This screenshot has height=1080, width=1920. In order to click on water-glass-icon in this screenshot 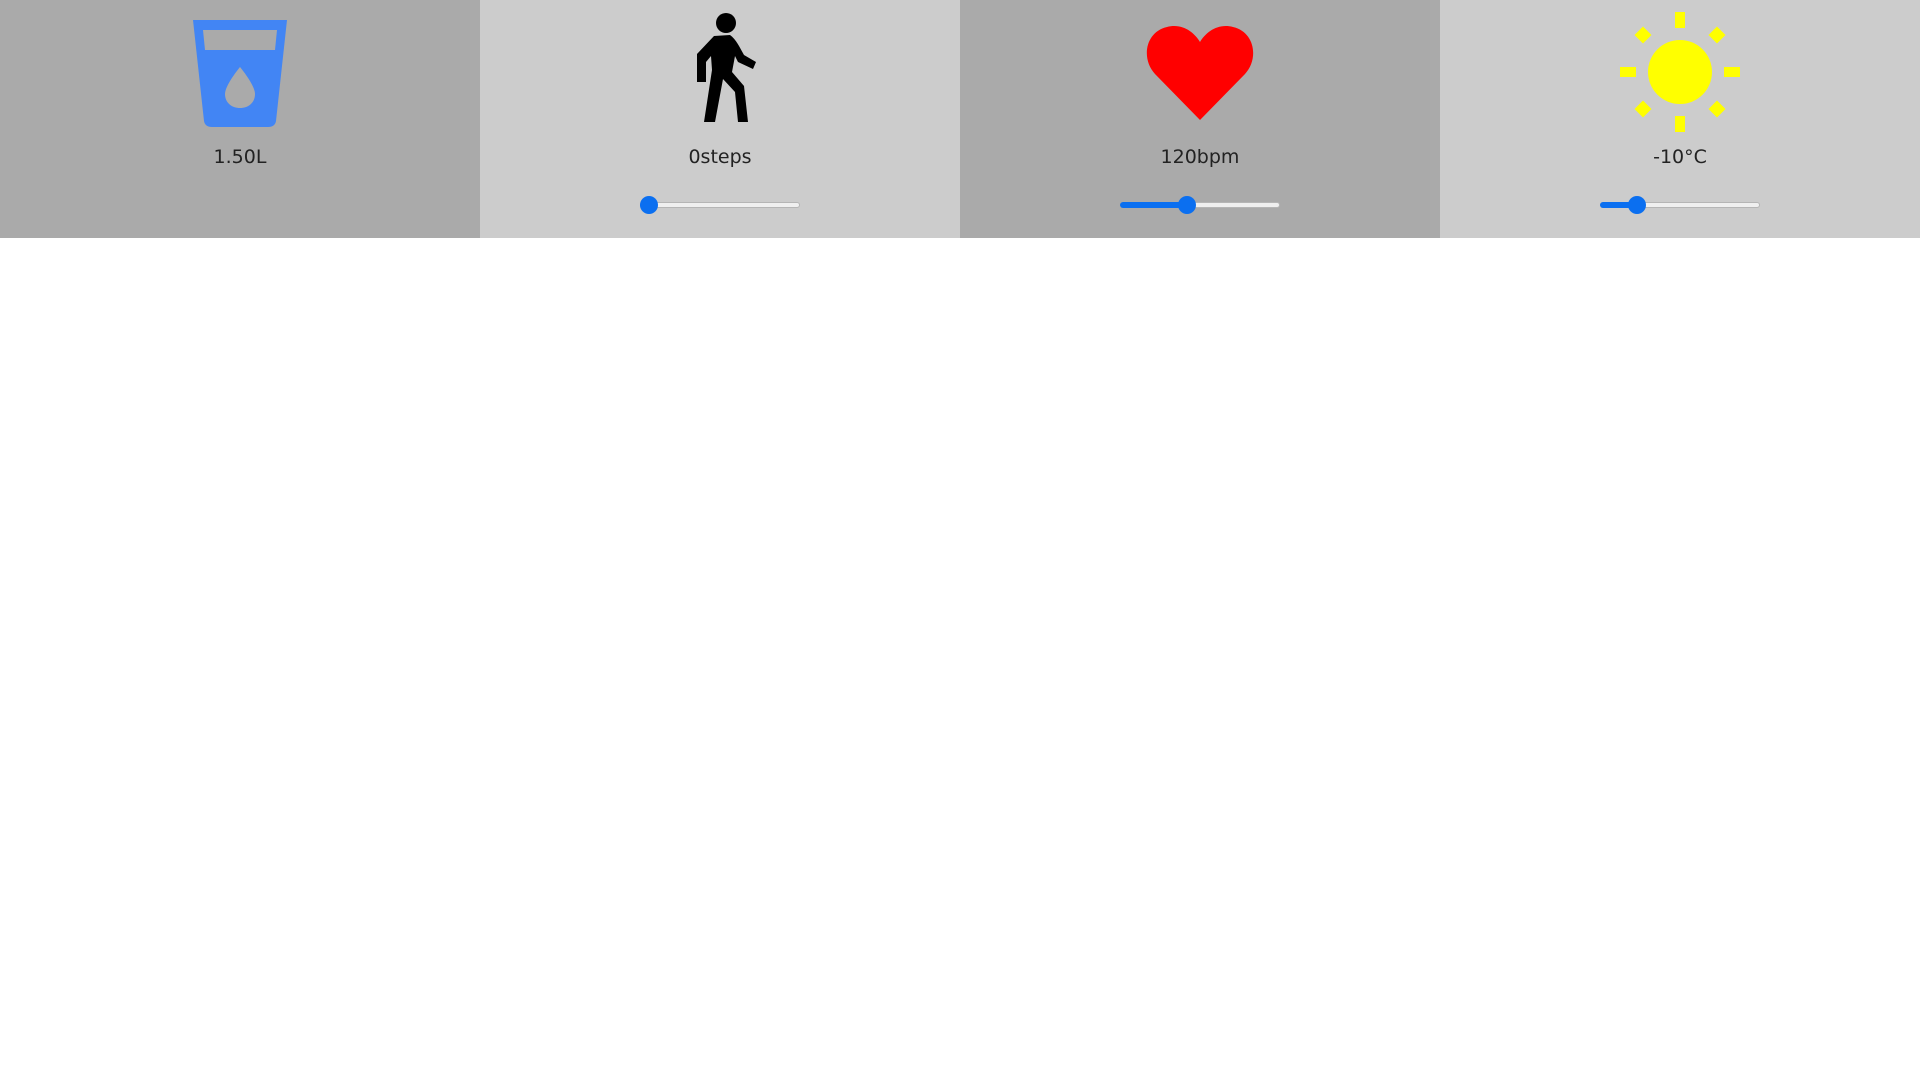, I will do `click(240, 72)`.